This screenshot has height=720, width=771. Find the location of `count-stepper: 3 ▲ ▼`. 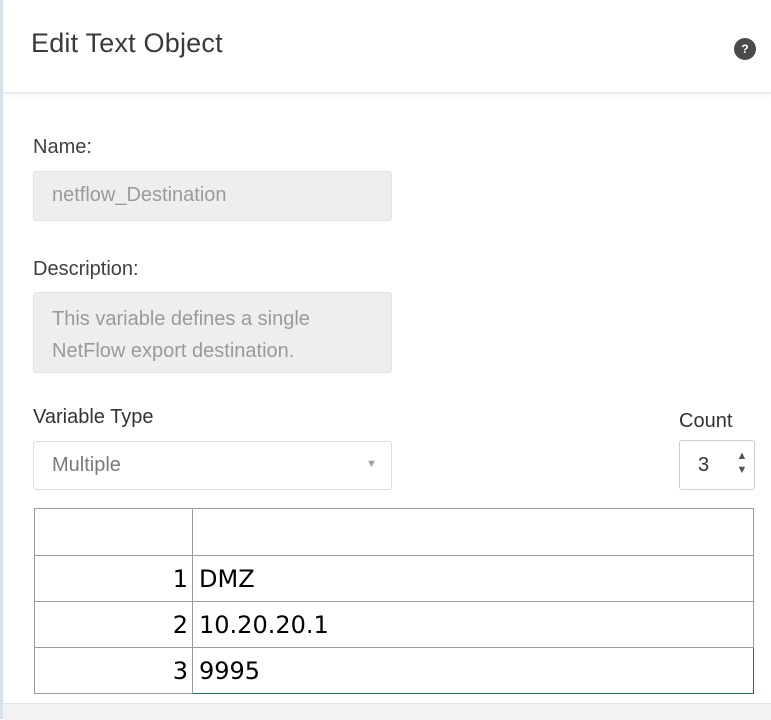

count-stepper: 3 ▲ ▼ is located at coordinates (717, 465).